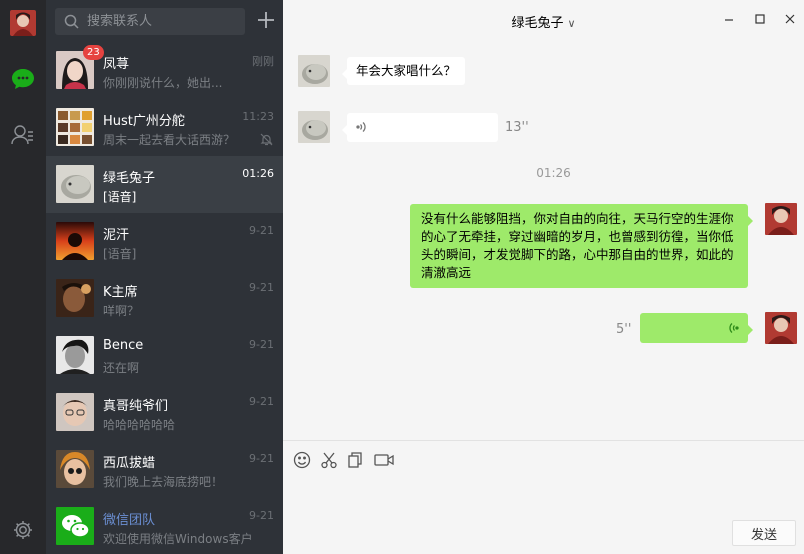  Describe the element at coordinates (116, 235) in the screenshot. I see `chat-name: 泥汗` at that location.